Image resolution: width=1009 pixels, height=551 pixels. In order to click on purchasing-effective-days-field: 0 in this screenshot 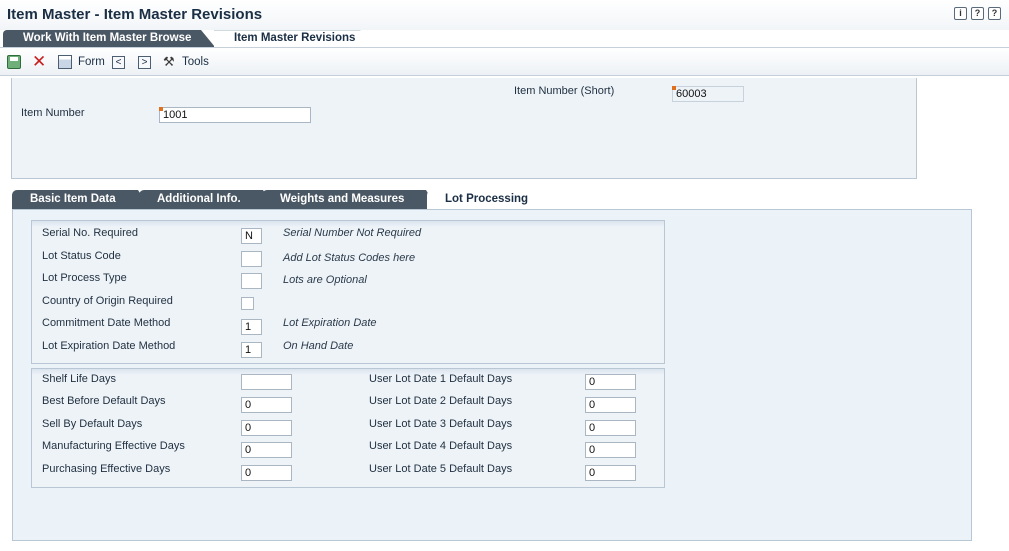, I will do `click(266, 473)`.